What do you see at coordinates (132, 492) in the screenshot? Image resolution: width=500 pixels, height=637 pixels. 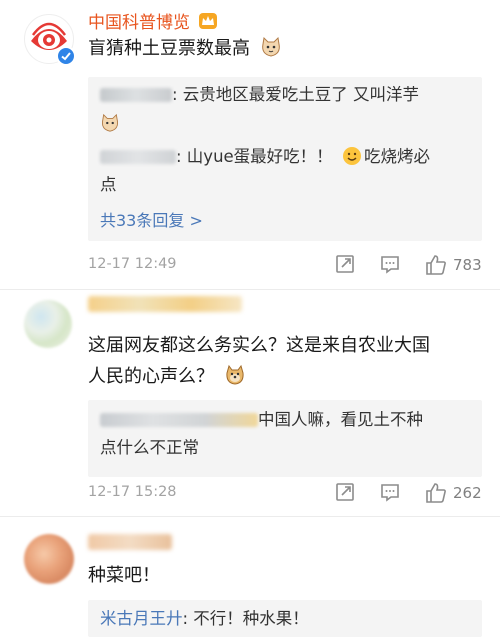 I see `comment-date: 12-17 15:28` at bounding box center [132, 492].